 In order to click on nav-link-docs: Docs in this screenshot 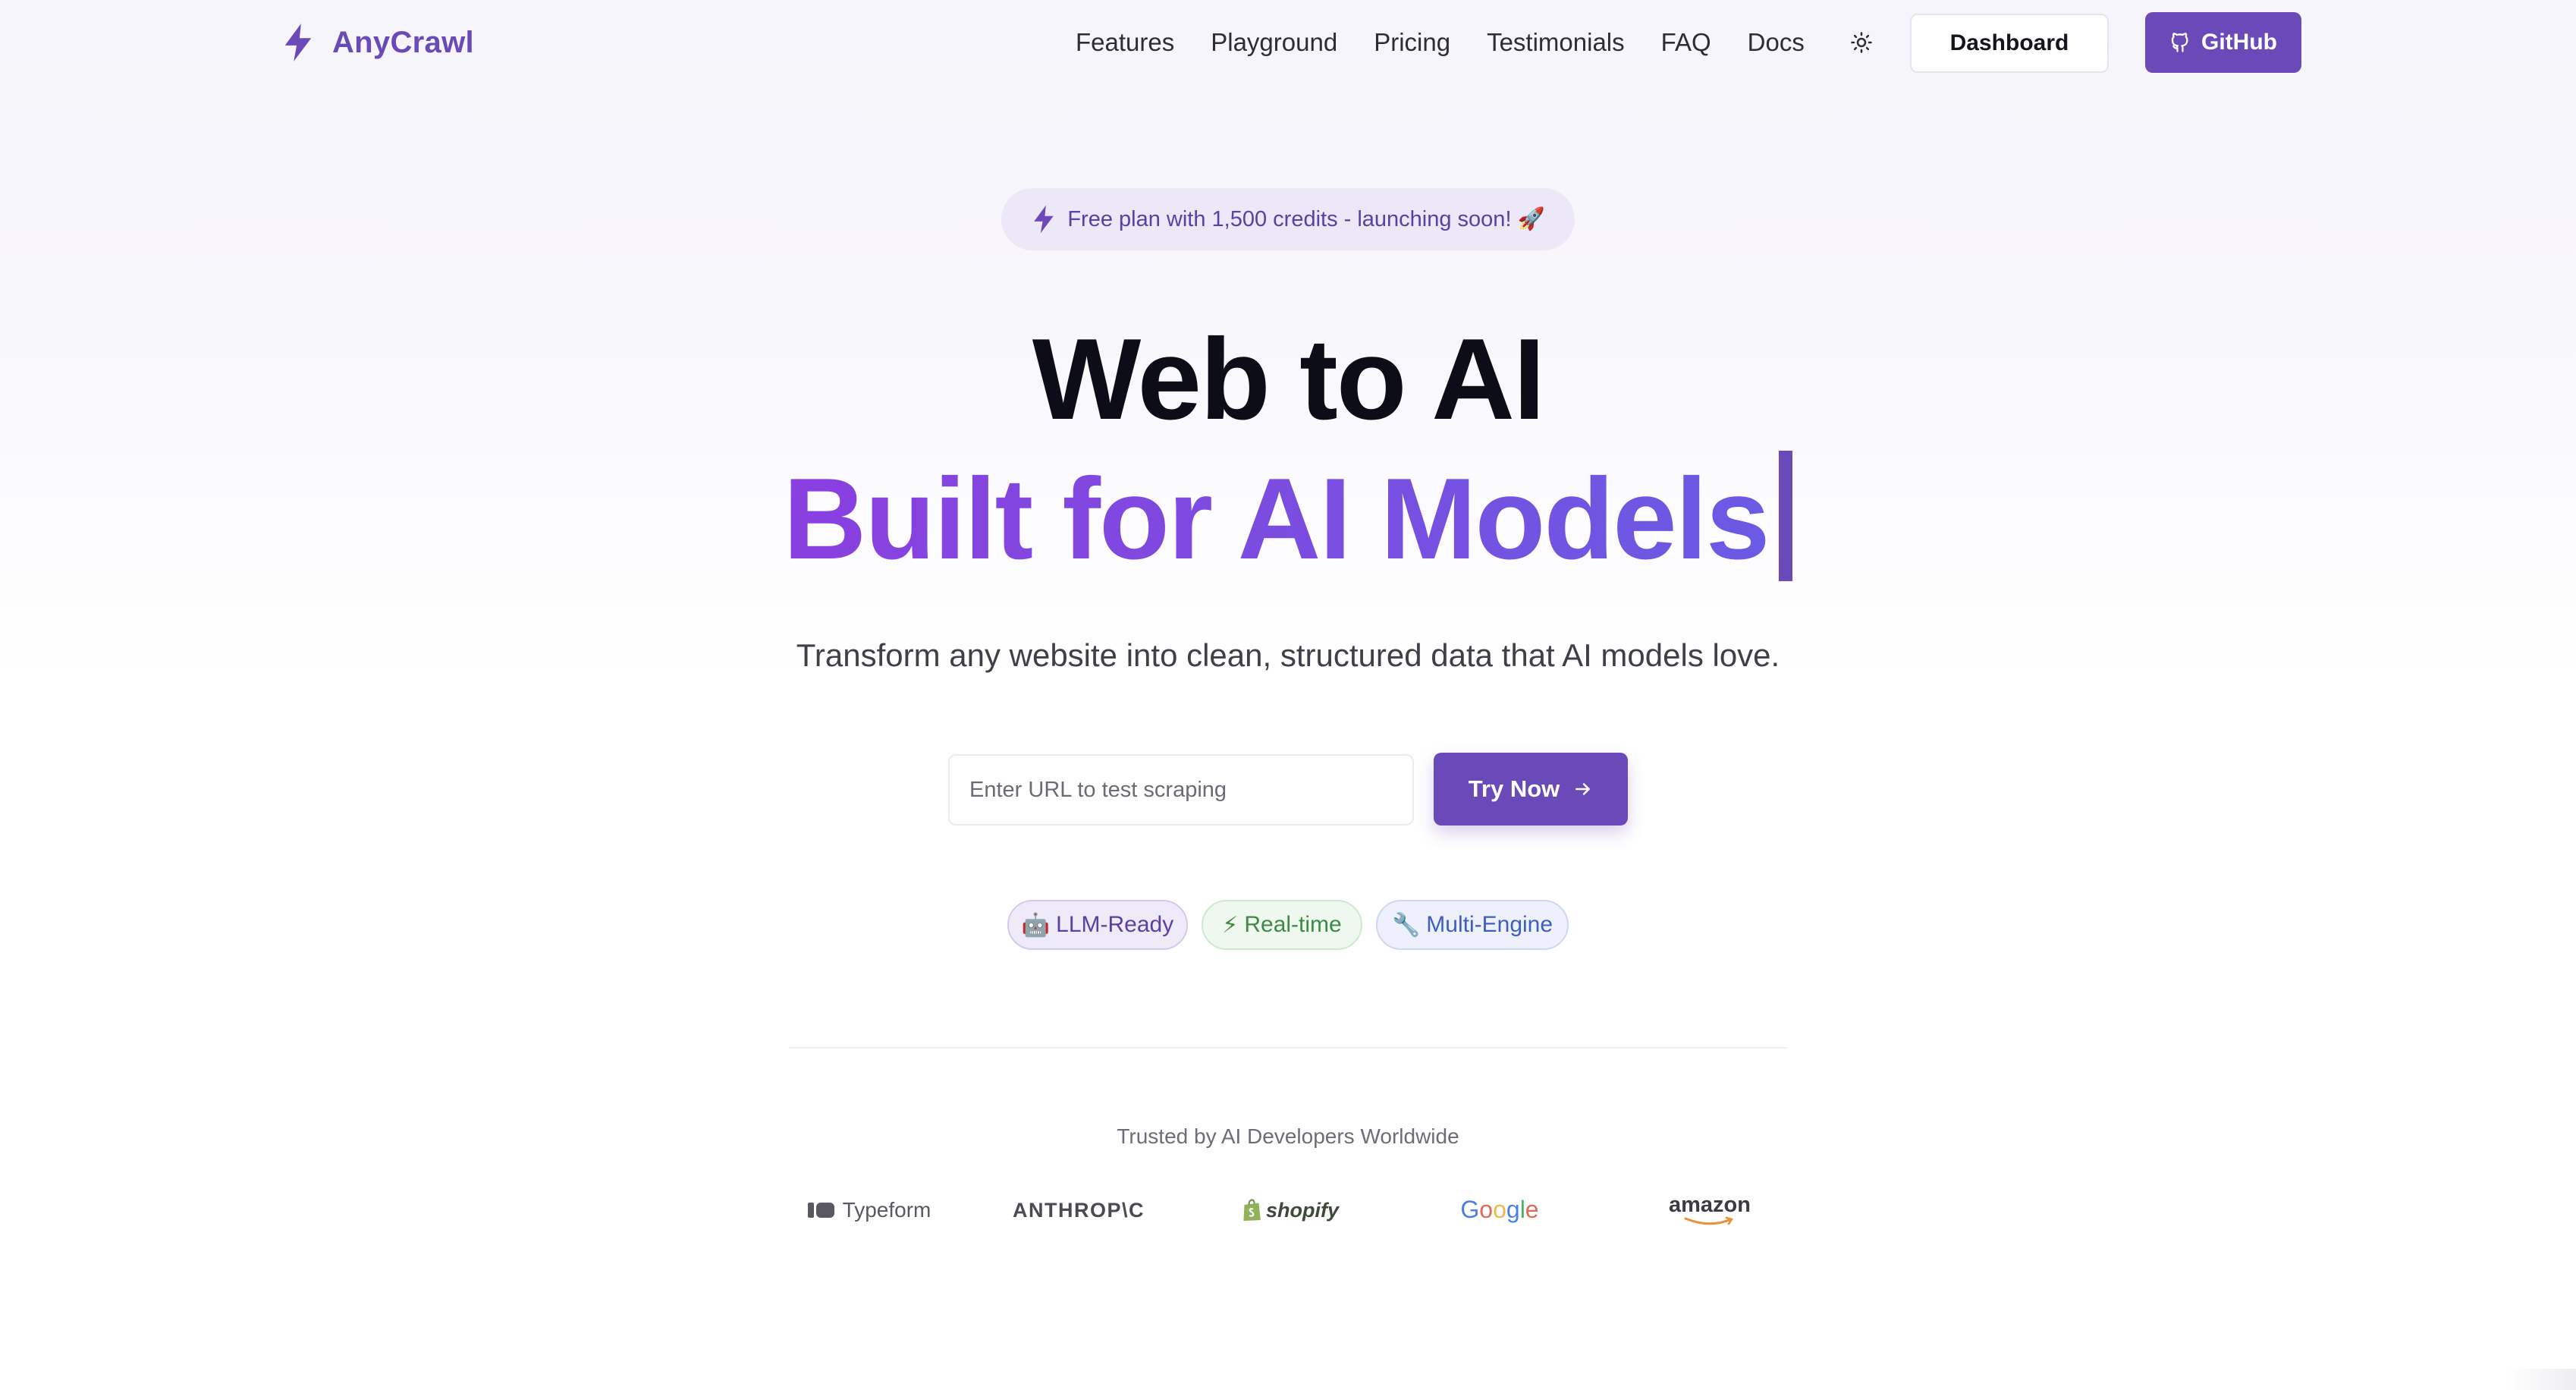, I will do `click(1776, 42)`.